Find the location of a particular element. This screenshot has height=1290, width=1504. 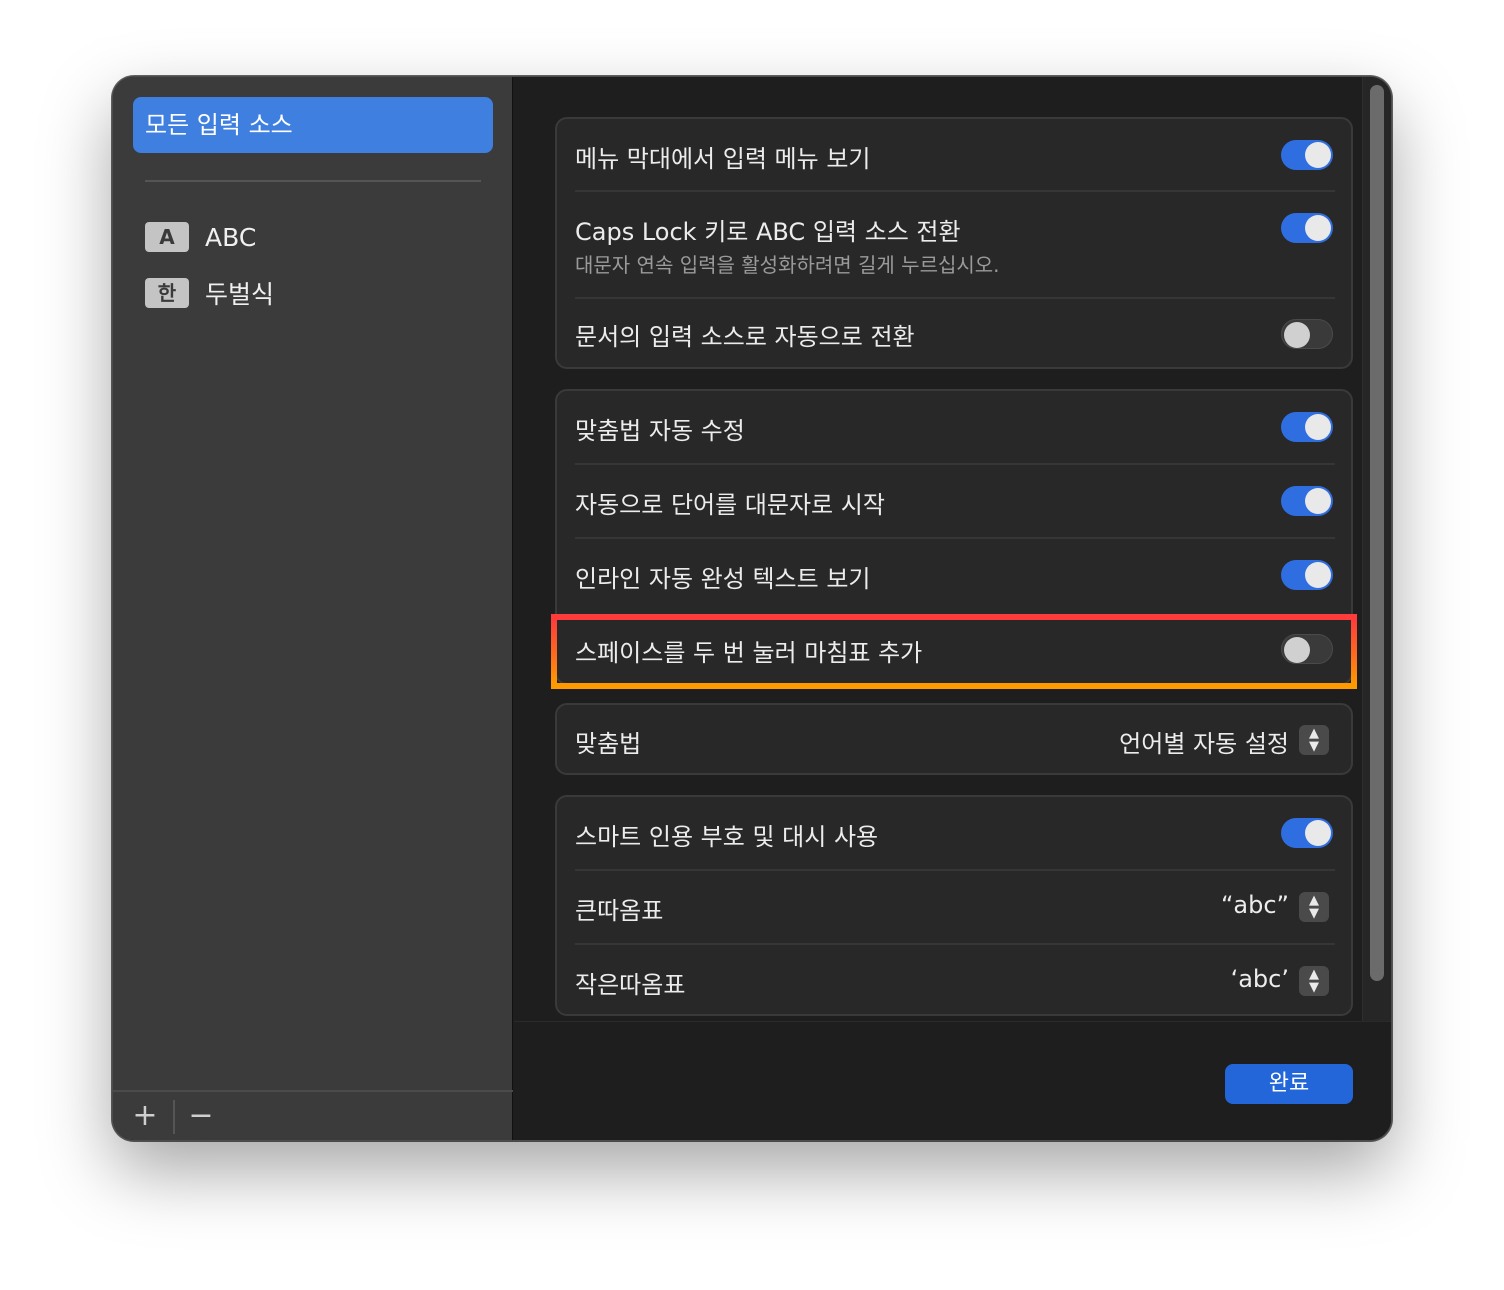

scrollbar-thumb is located at coordinates (1377, 533).